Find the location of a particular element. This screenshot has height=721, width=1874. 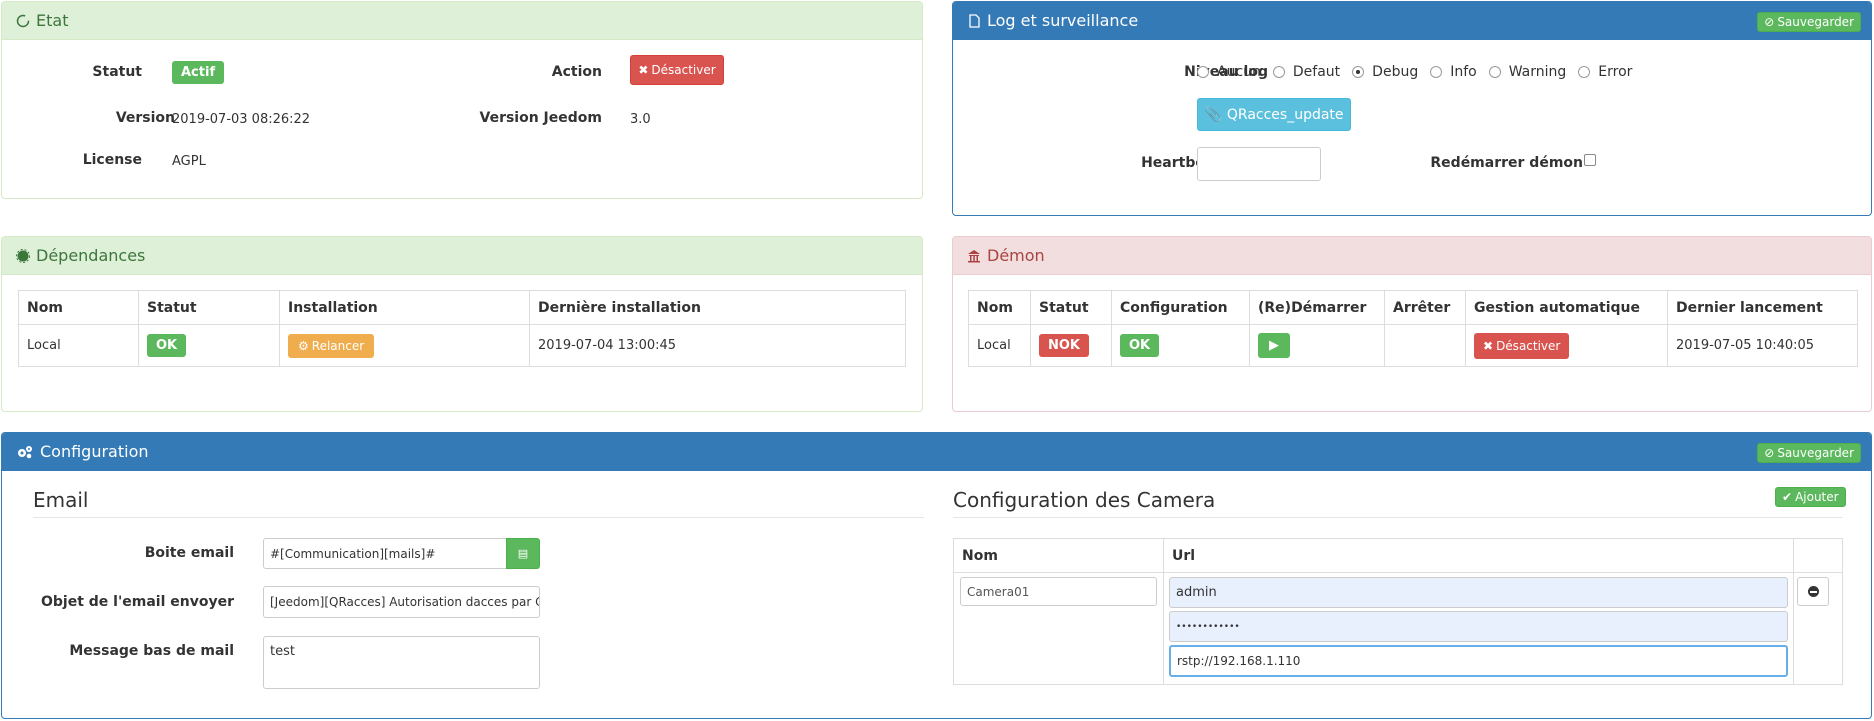

col-derniere-installation: Dernière installation is located at coordinates (717, 307).